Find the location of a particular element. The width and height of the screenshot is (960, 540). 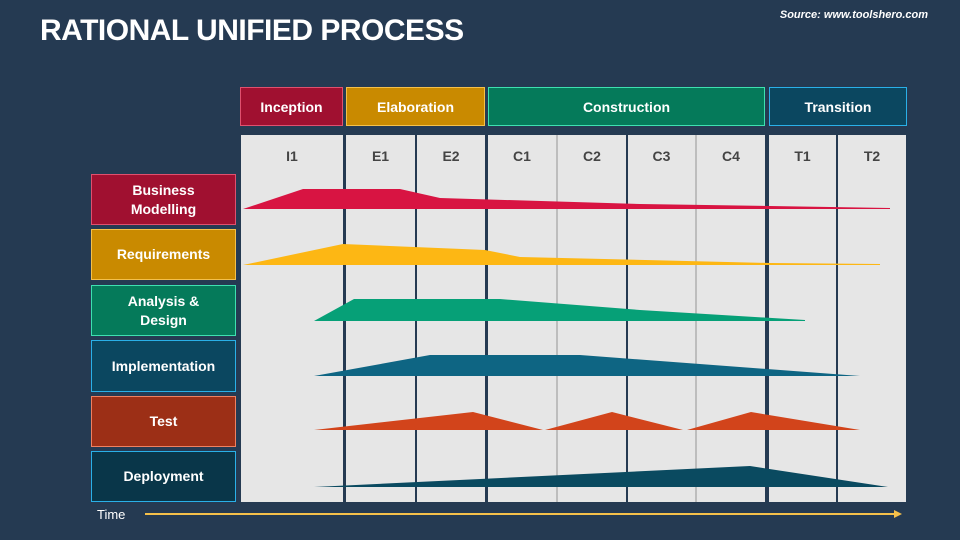

time-arrow-head is located at coordinates (898, 514).